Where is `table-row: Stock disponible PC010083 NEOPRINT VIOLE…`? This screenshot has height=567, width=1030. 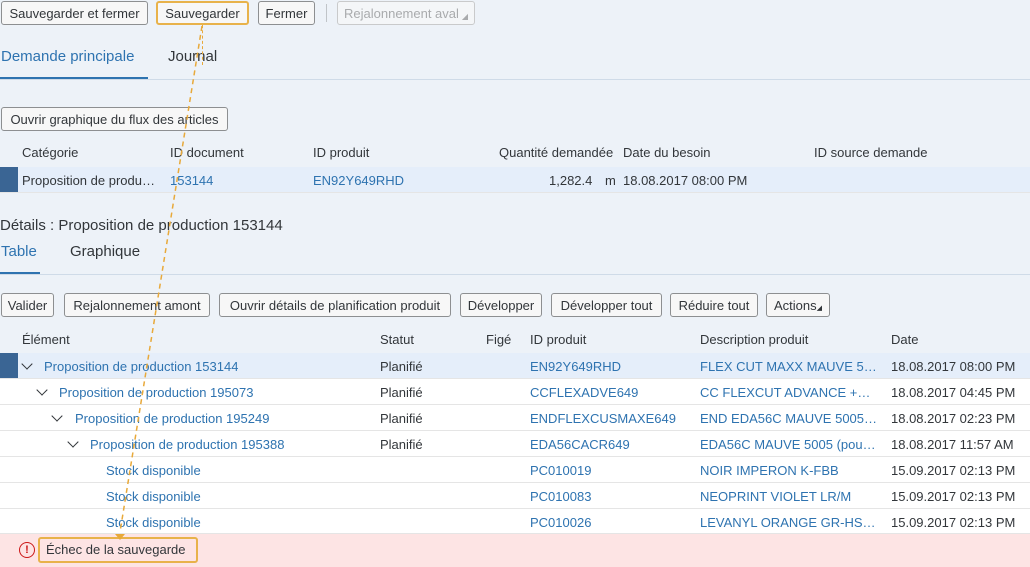
table-row: Stock disponible PC010083 NEOPRINT VIOLE… is located at coordinates (515, 496).